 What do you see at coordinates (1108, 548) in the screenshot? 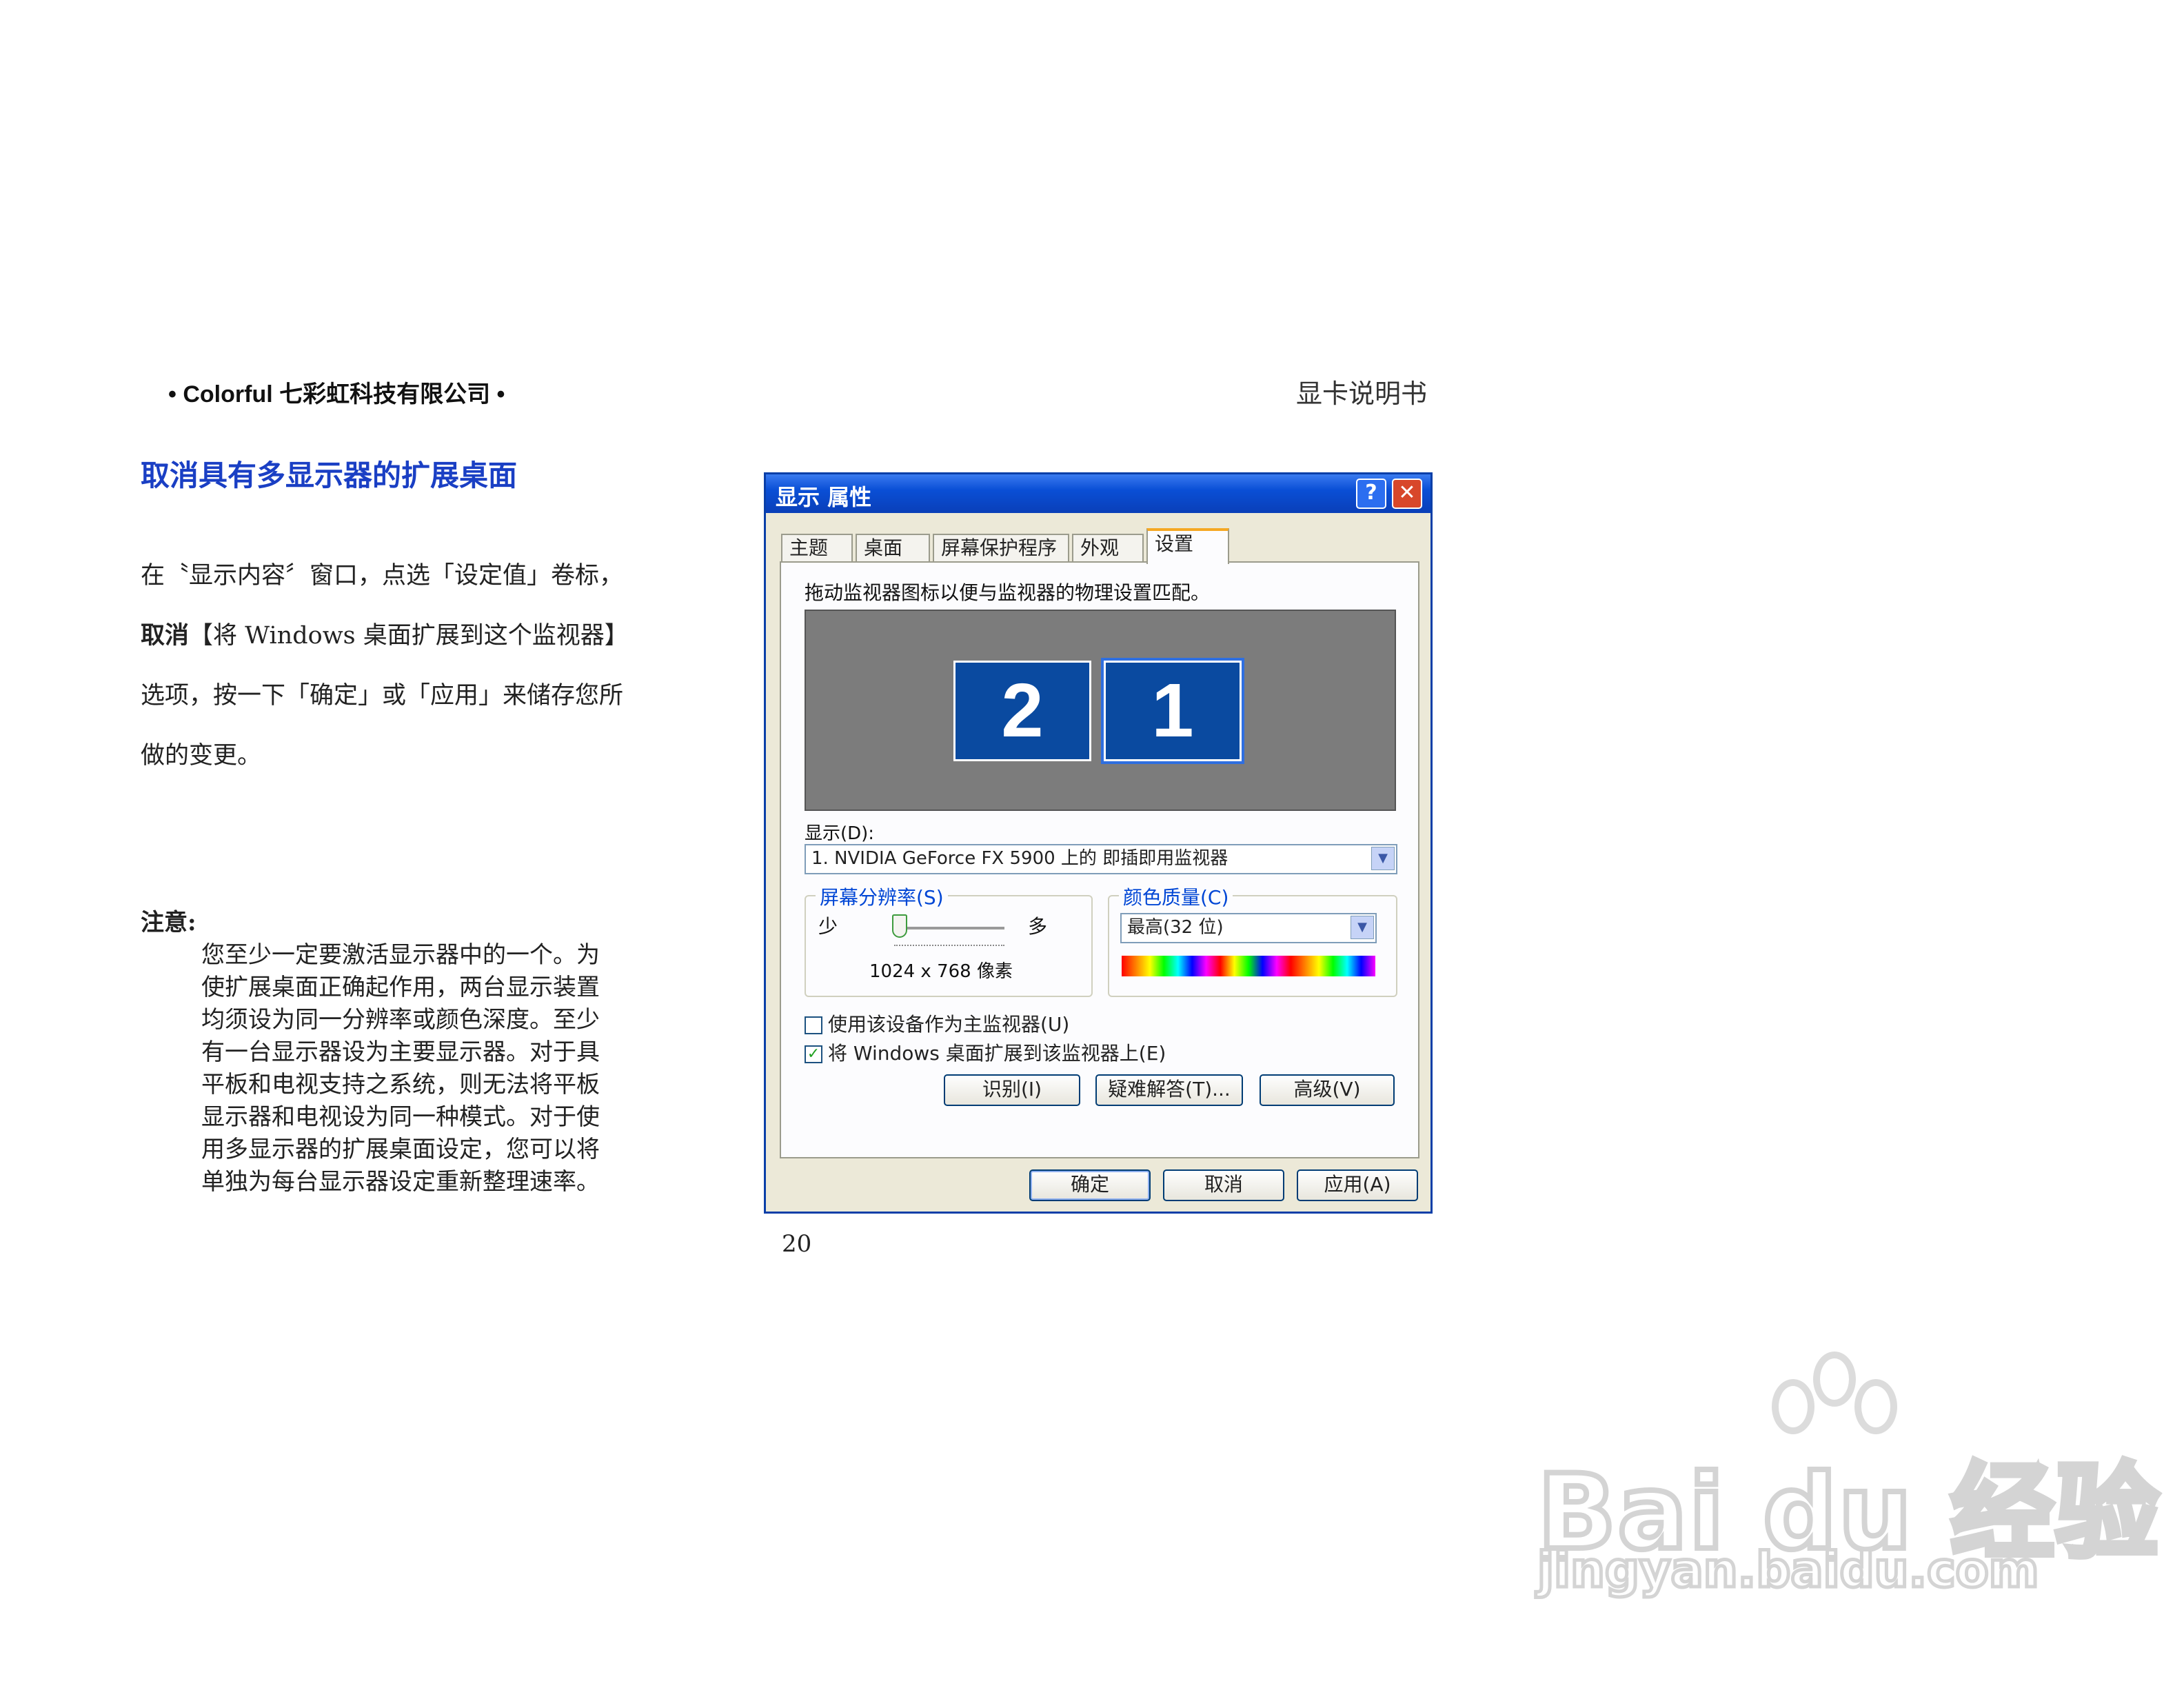
I see `tab-appearance: 外观` at bounding box center [1108, 548].